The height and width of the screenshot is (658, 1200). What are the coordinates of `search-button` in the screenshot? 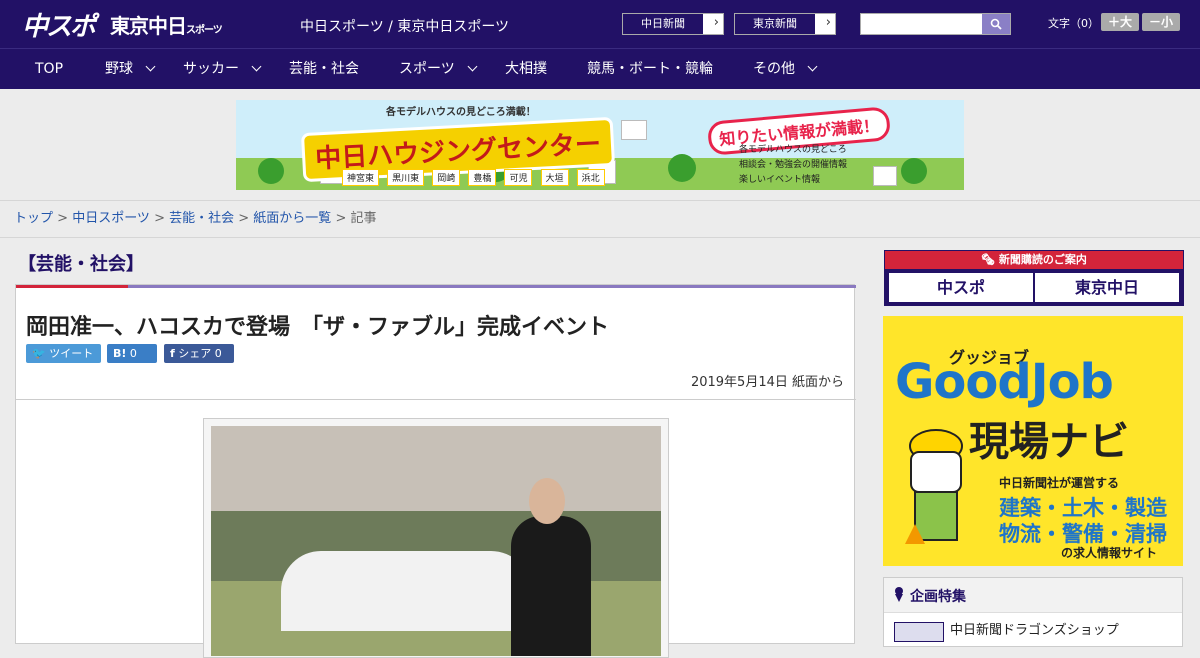 It's located at (996, 24).